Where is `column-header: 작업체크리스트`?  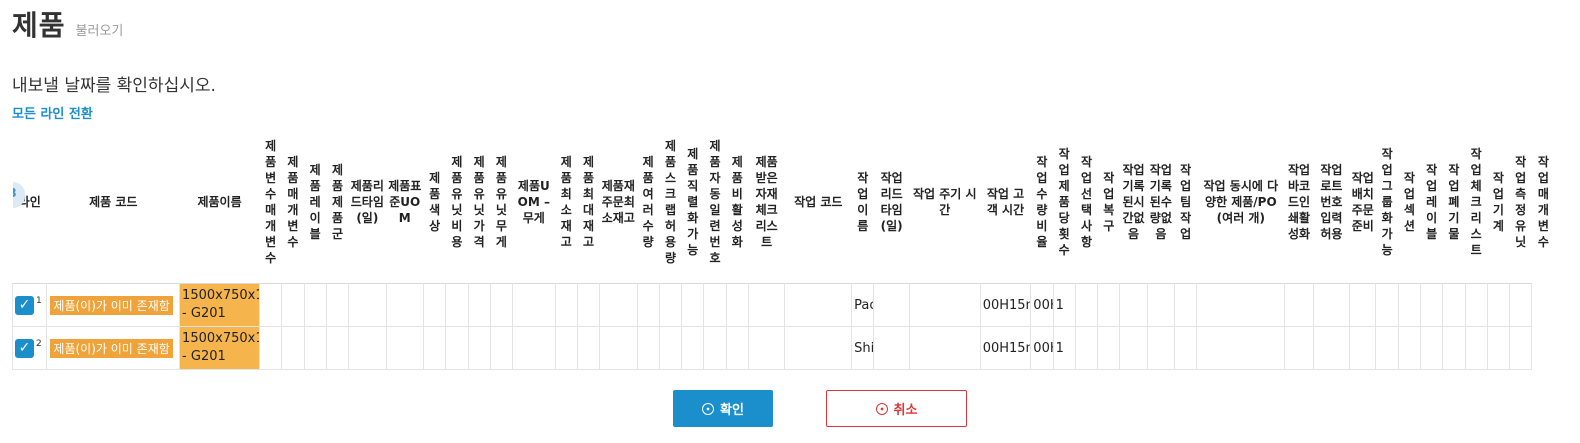
column-header: 작업체크리스트 is located at coordinates (1476, 201).